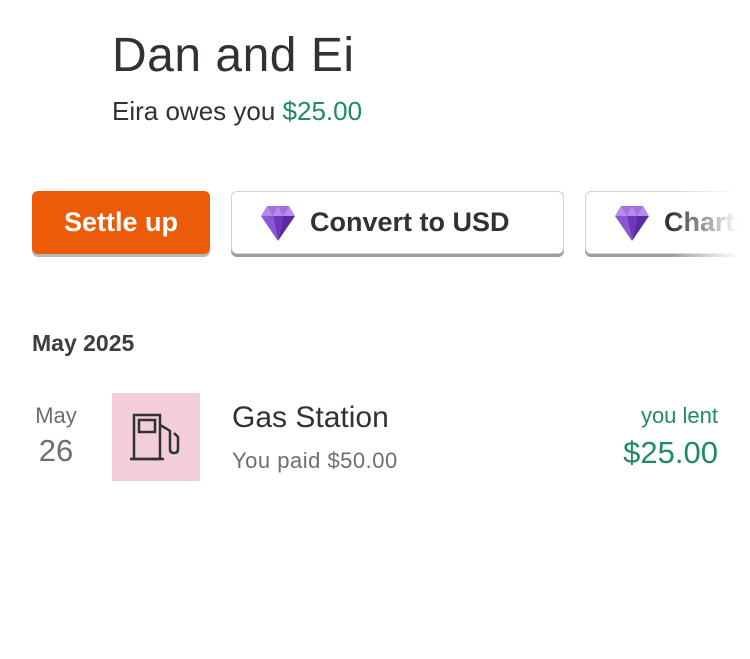 The image size is (750, 659). I want to click on settle-up-button: Settle up, so click(121, 222).